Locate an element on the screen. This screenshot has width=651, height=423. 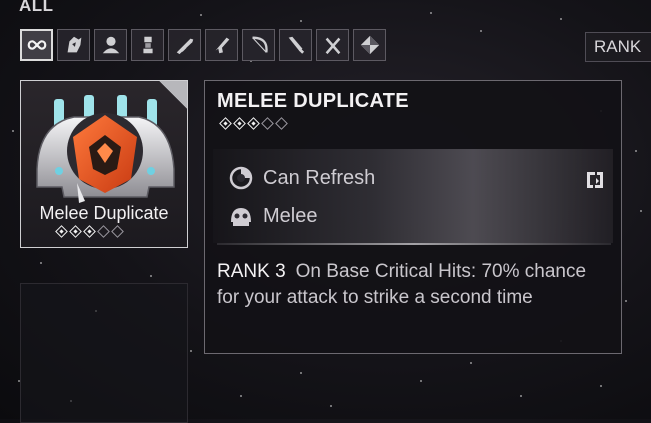
sort-rank-tab: RANK is located at coordinates (618, 47).